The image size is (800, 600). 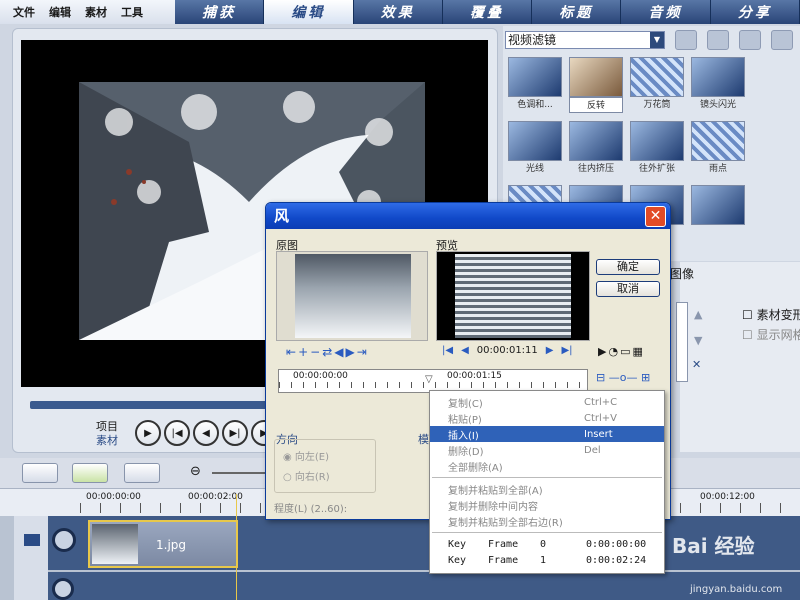 I want to click on options-icon, so click(x=782, y=40).